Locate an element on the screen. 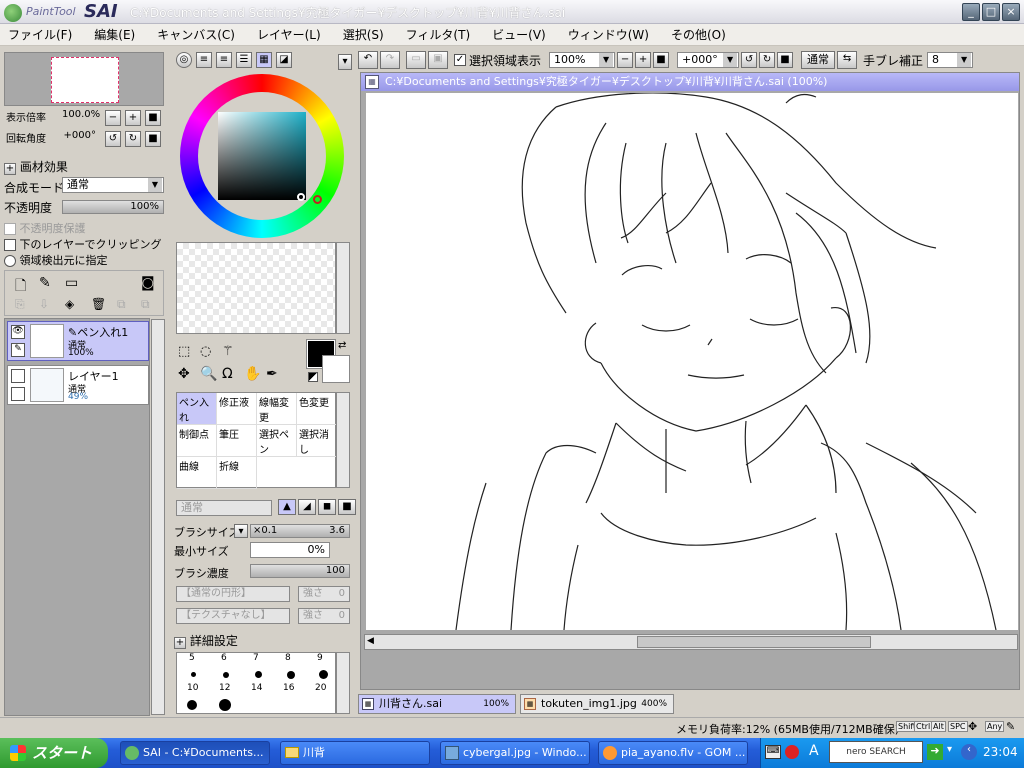 The width and height of the screenshot is (1024, 768). menu-other: その他(O) is located at coordinates (698, 34).